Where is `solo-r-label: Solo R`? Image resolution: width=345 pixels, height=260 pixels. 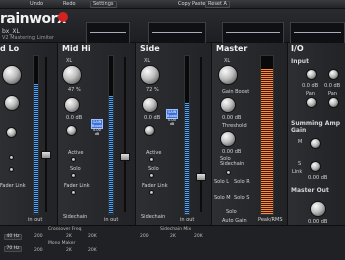
solo-r-label: Solo R is located at coordinates (242, 182).